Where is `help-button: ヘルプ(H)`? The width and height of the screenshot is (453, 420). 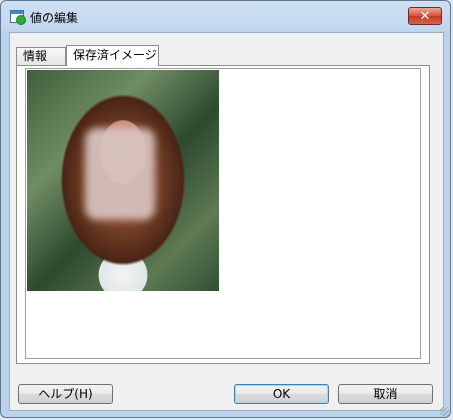 help-button: ヘルプ(H) is located at coordinates (65, 394).